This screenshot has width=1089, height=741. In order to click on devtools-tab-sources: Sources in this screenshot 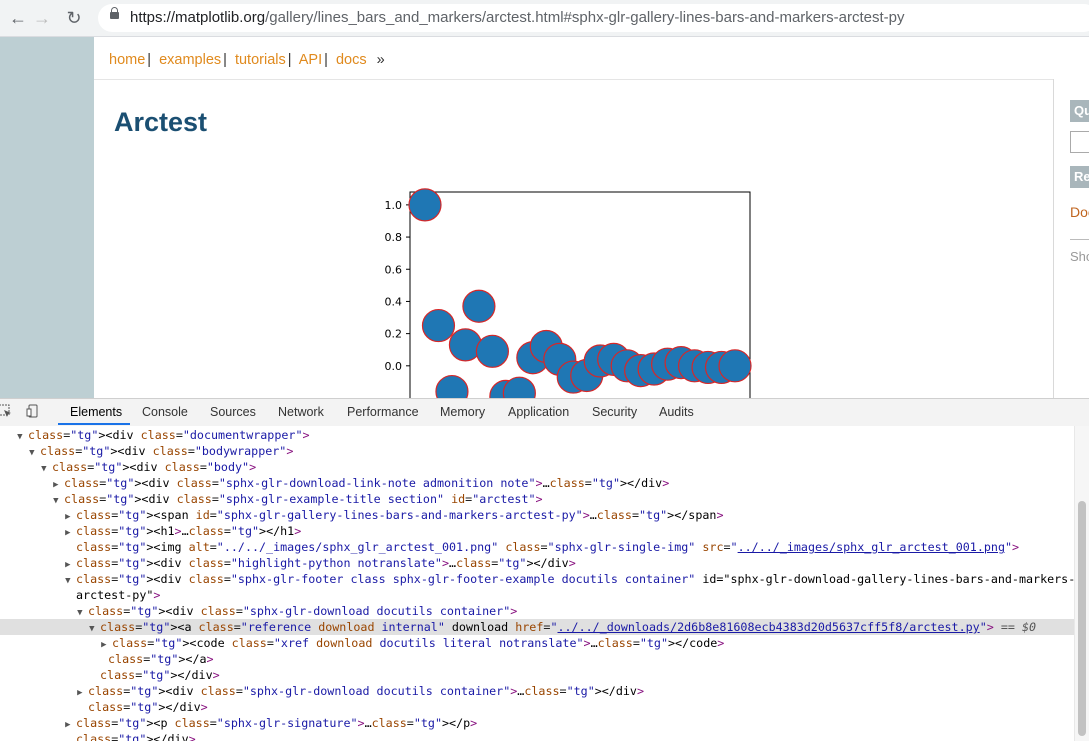, I will do `click(233, 412)`.